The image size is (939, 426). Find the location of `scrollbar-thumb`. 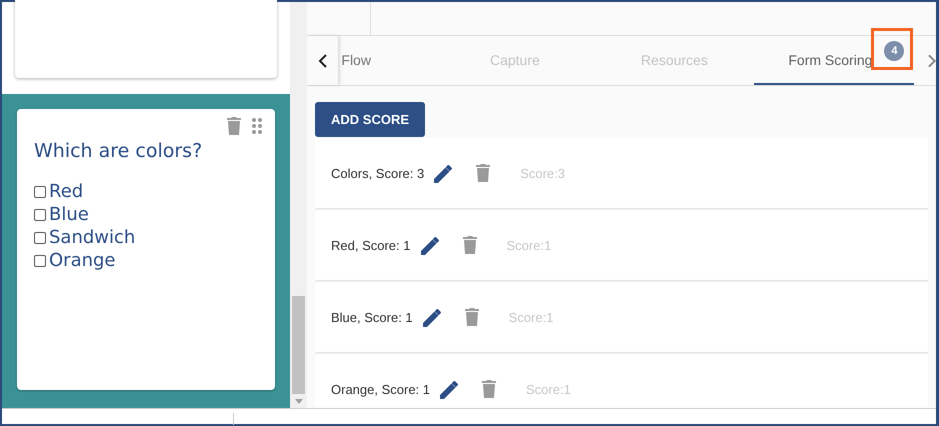

scrollbar-thumb is located at coordinates (298, 345).